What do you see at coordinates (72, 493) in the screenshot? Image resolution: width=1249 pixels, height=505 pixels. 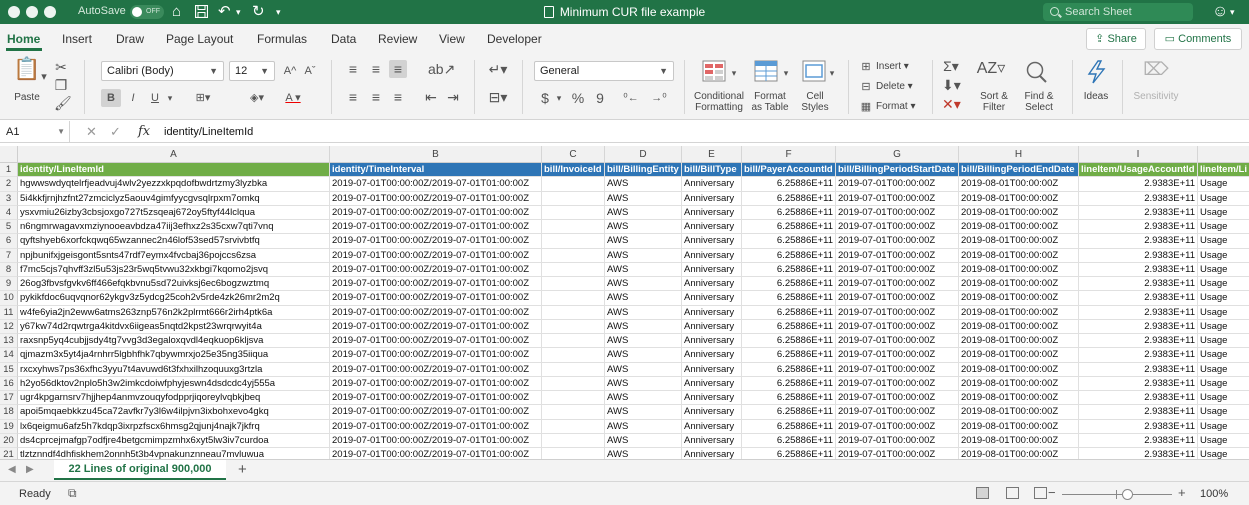 I see `macro-record-icon: ⧉` at bounding box center [72, 493].